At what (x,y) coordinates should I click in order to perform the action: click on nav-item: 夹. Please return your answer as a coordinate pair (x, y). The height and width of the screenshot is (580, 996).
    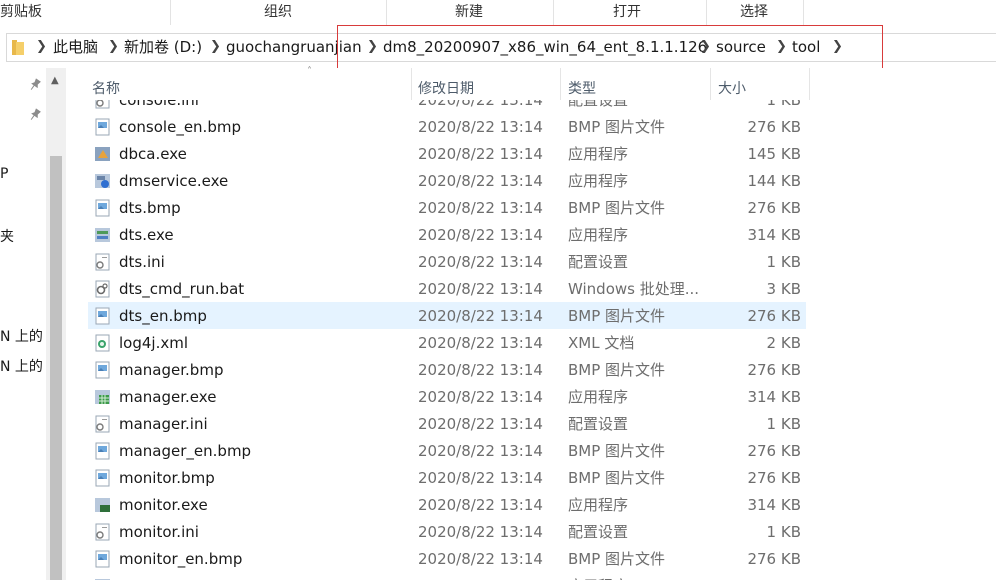
    Looking at the image, I should click on (7, 236).